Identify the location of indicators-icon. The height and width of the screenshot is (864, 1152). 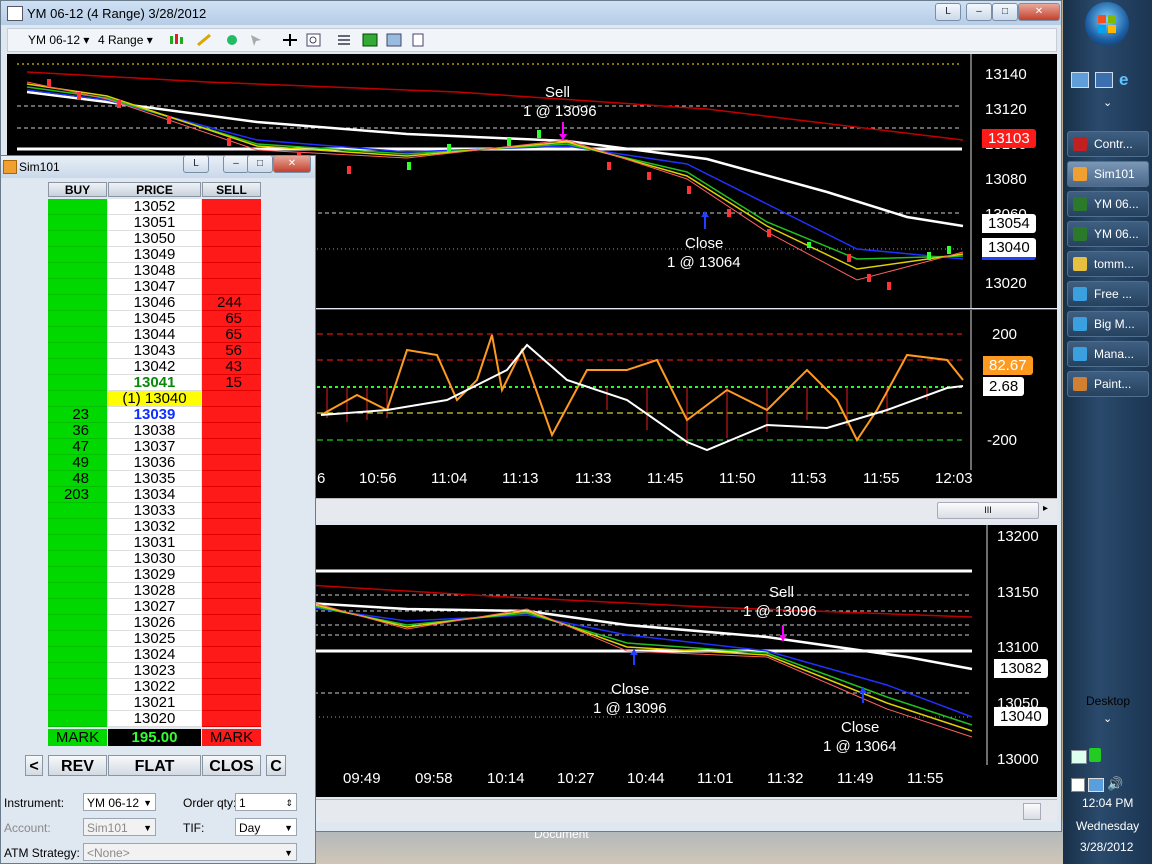
(370, 40).